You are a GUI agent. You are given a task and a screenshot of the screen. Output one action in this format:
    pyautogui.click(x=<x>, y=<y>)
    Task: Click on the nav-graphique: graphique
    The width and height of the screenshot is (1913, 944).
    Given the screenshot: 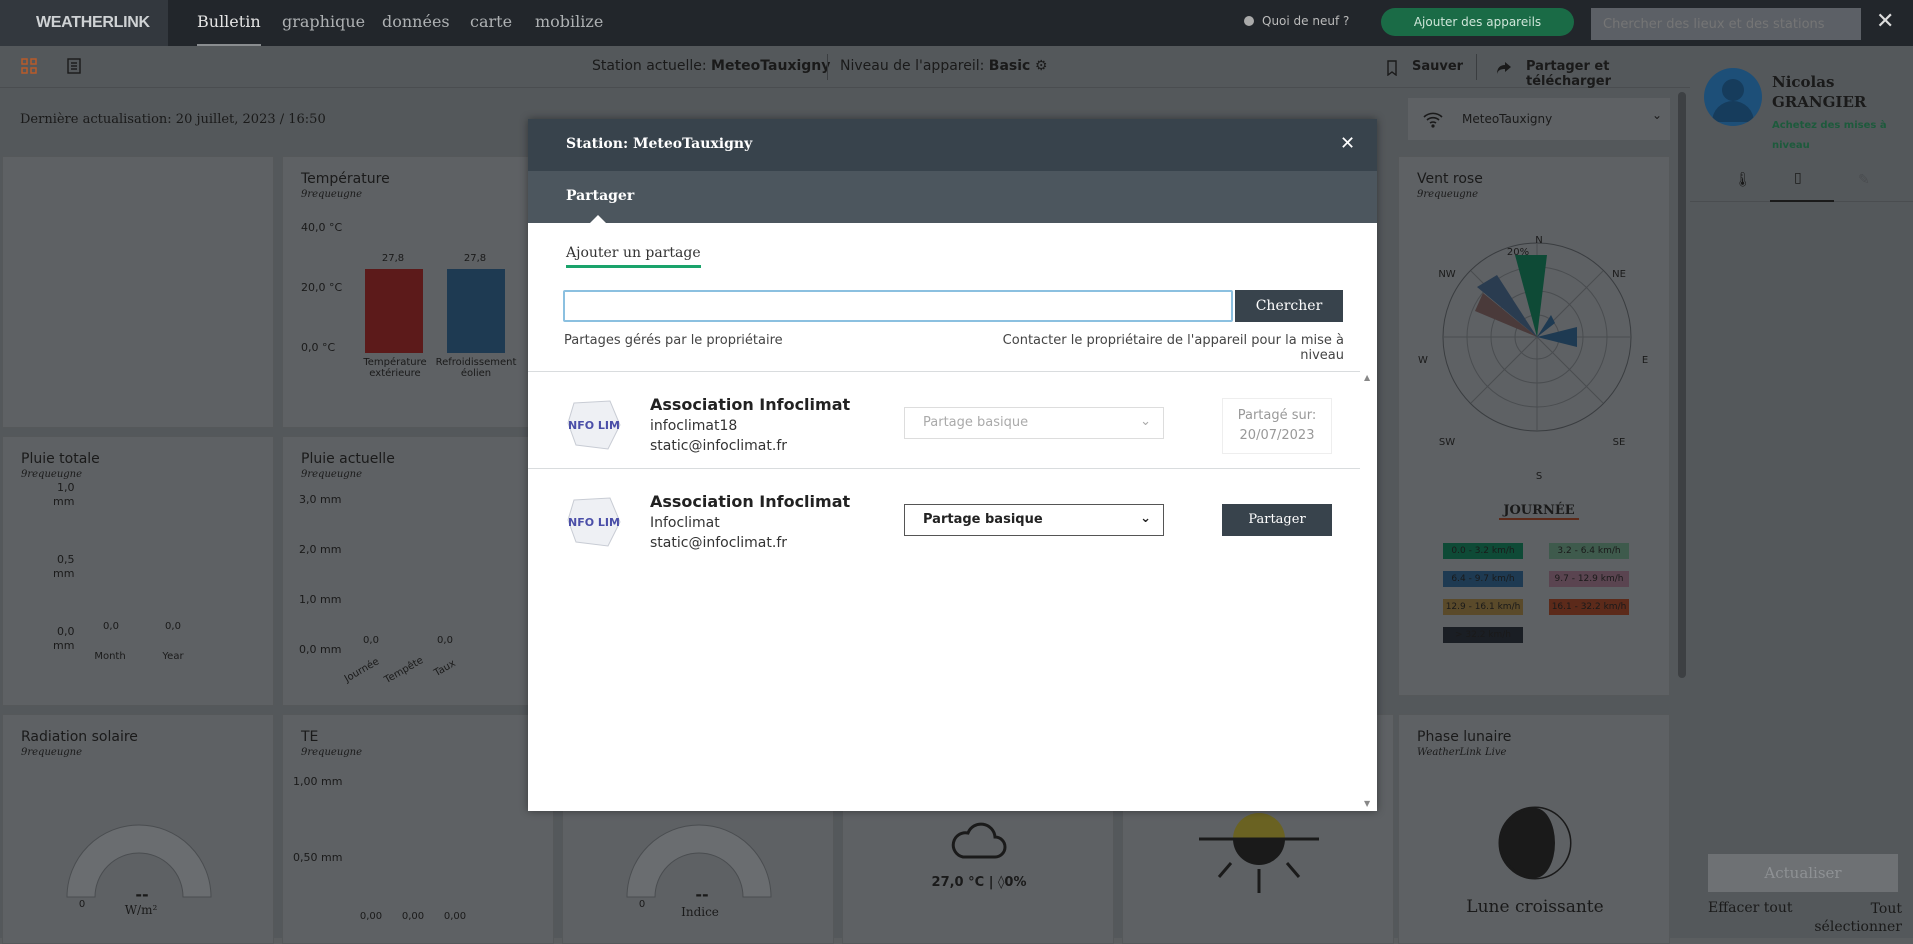 What is the action you would take?
    pyautogui.click(x=323, y=23)
    